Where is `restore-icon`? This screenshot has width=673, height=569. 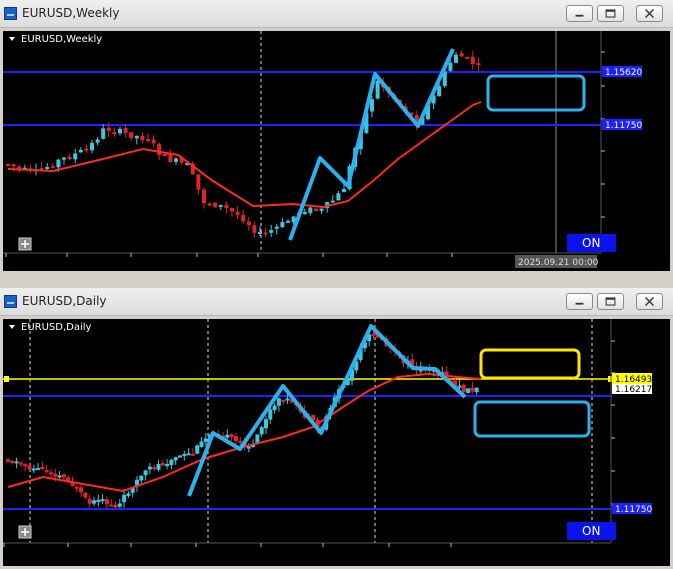
restore-icon is located at coordinates (610, 301).